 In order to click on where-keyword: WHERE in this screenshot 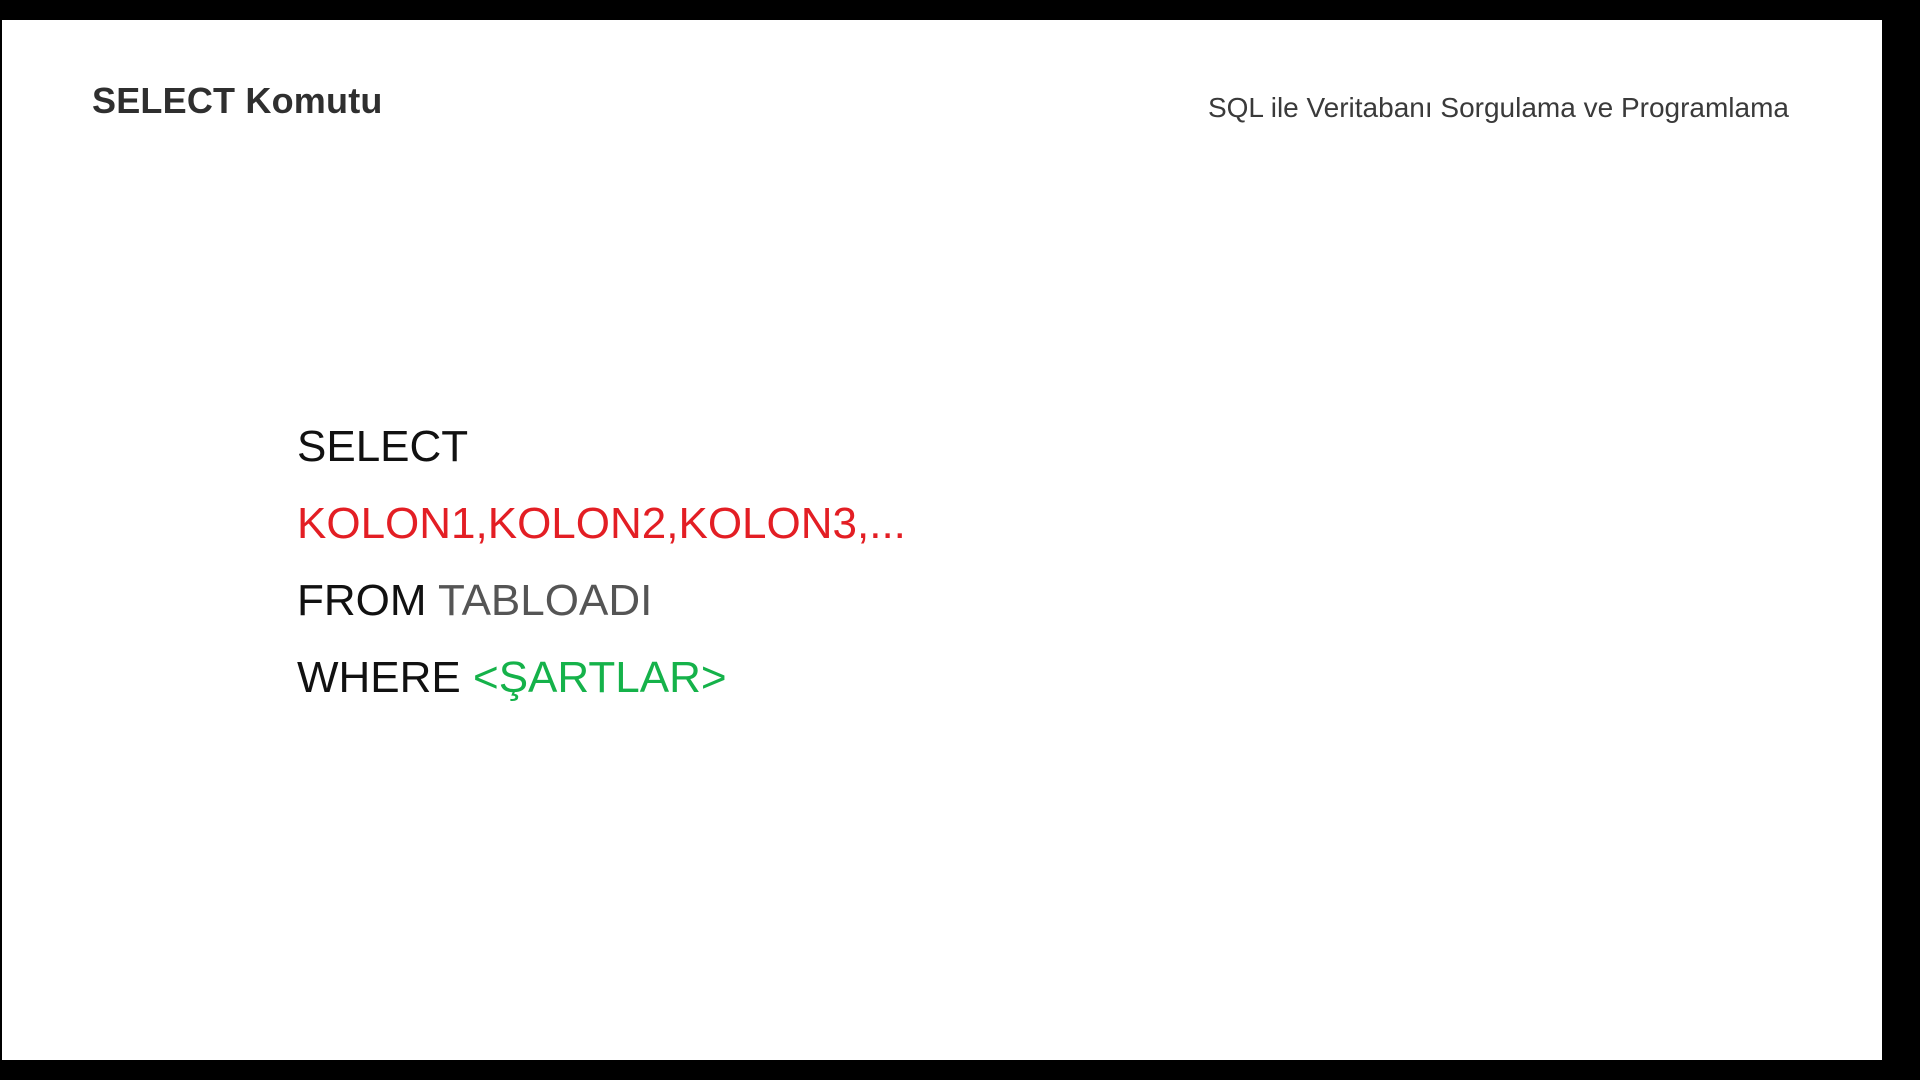, I will do `click(379, 677)`.